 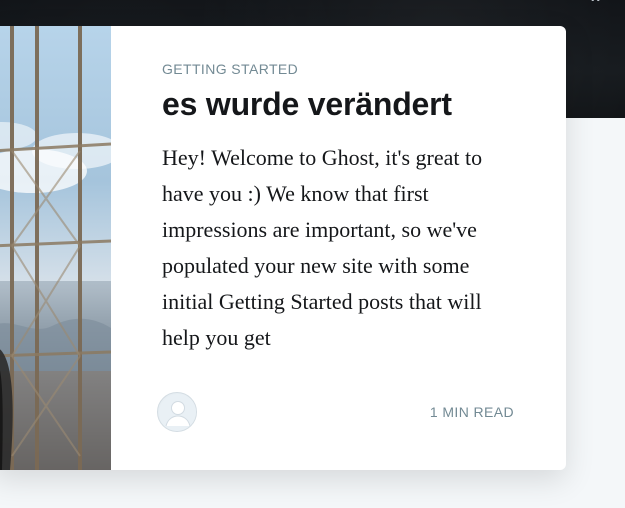 I want to click on user-avatar-icon-graphic, so click(x=177, y=412).